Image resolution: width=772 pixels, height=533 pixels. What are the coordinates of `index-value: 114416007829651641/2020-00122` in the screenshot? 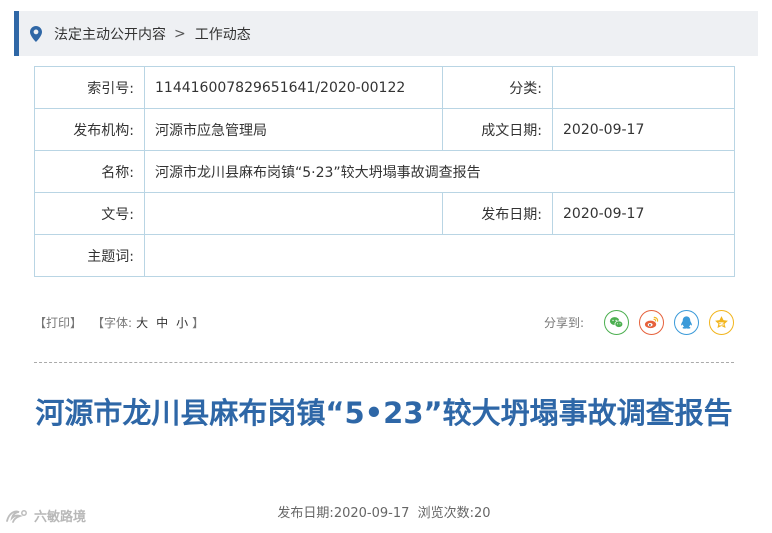 It's located at (293, 87).